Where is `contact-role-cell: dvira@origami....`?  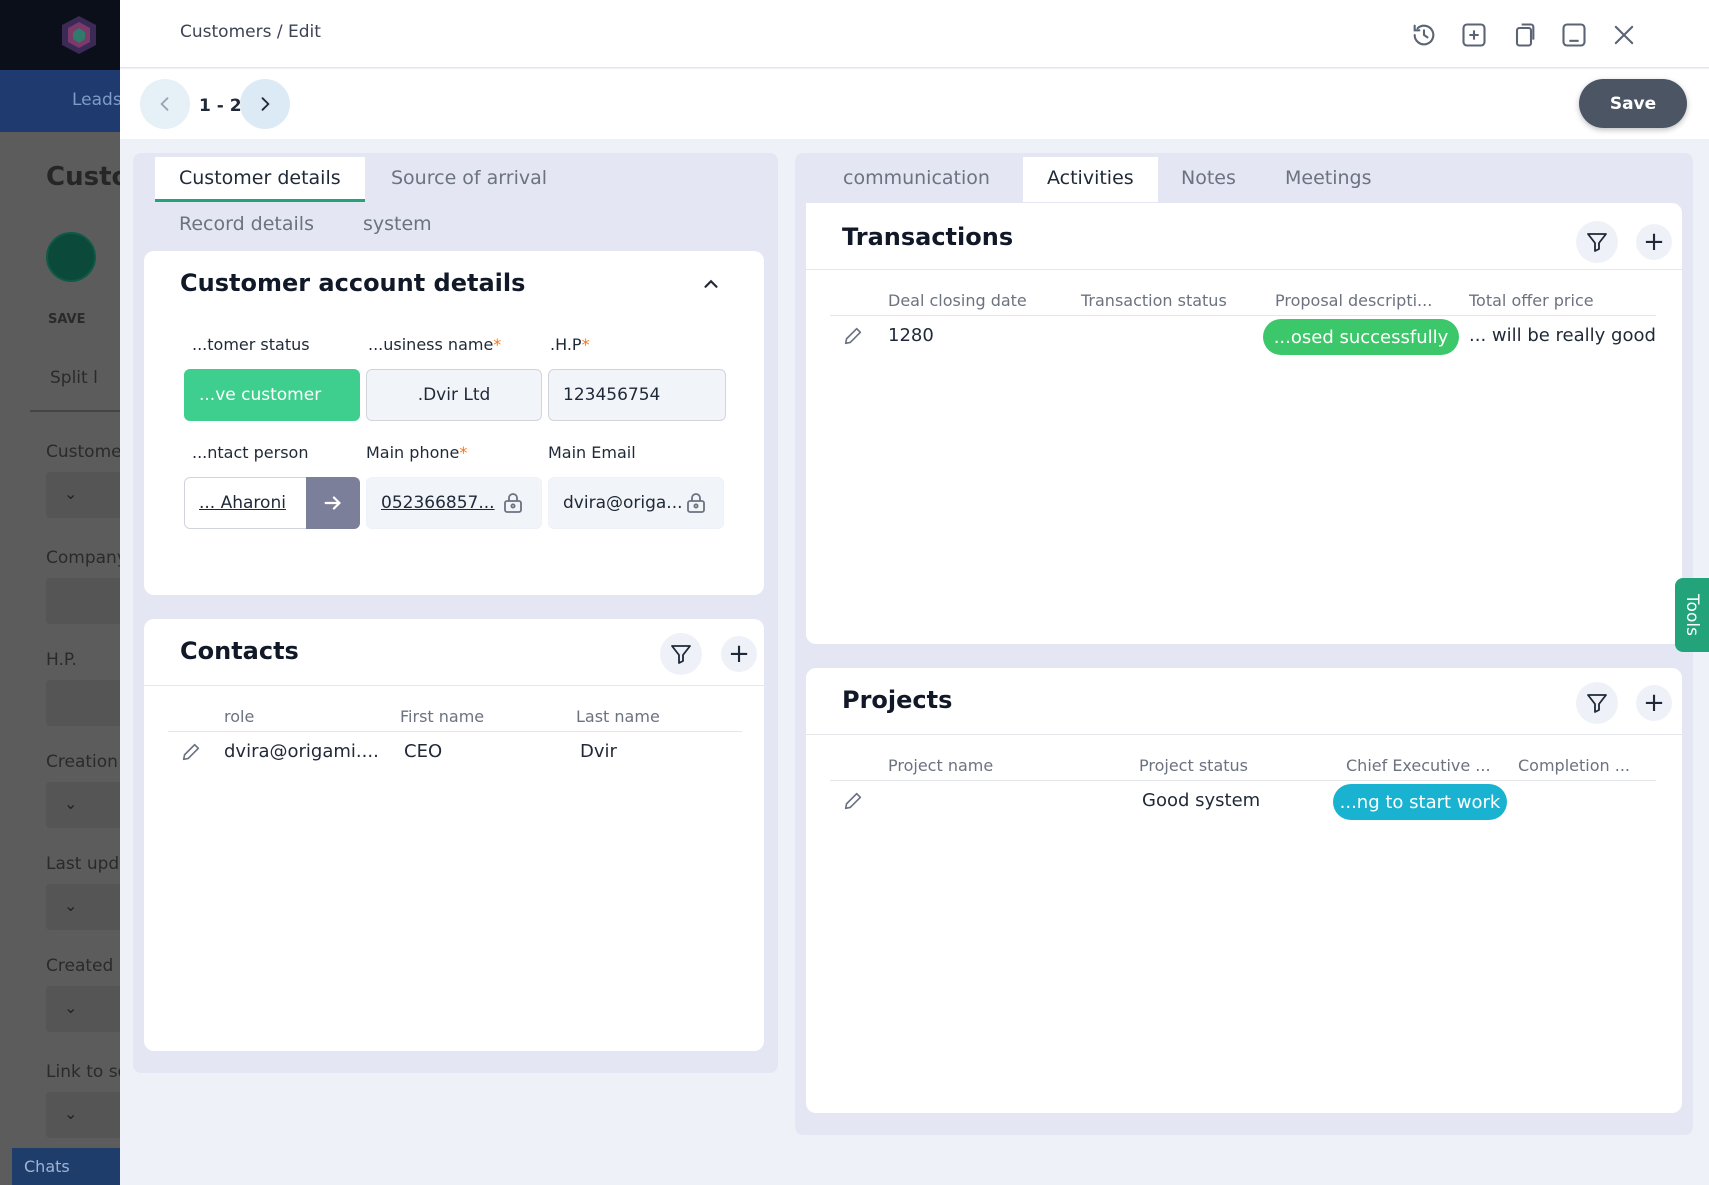
contact-role-cell: dvira@origami.... is located at coordinates (301, 751).